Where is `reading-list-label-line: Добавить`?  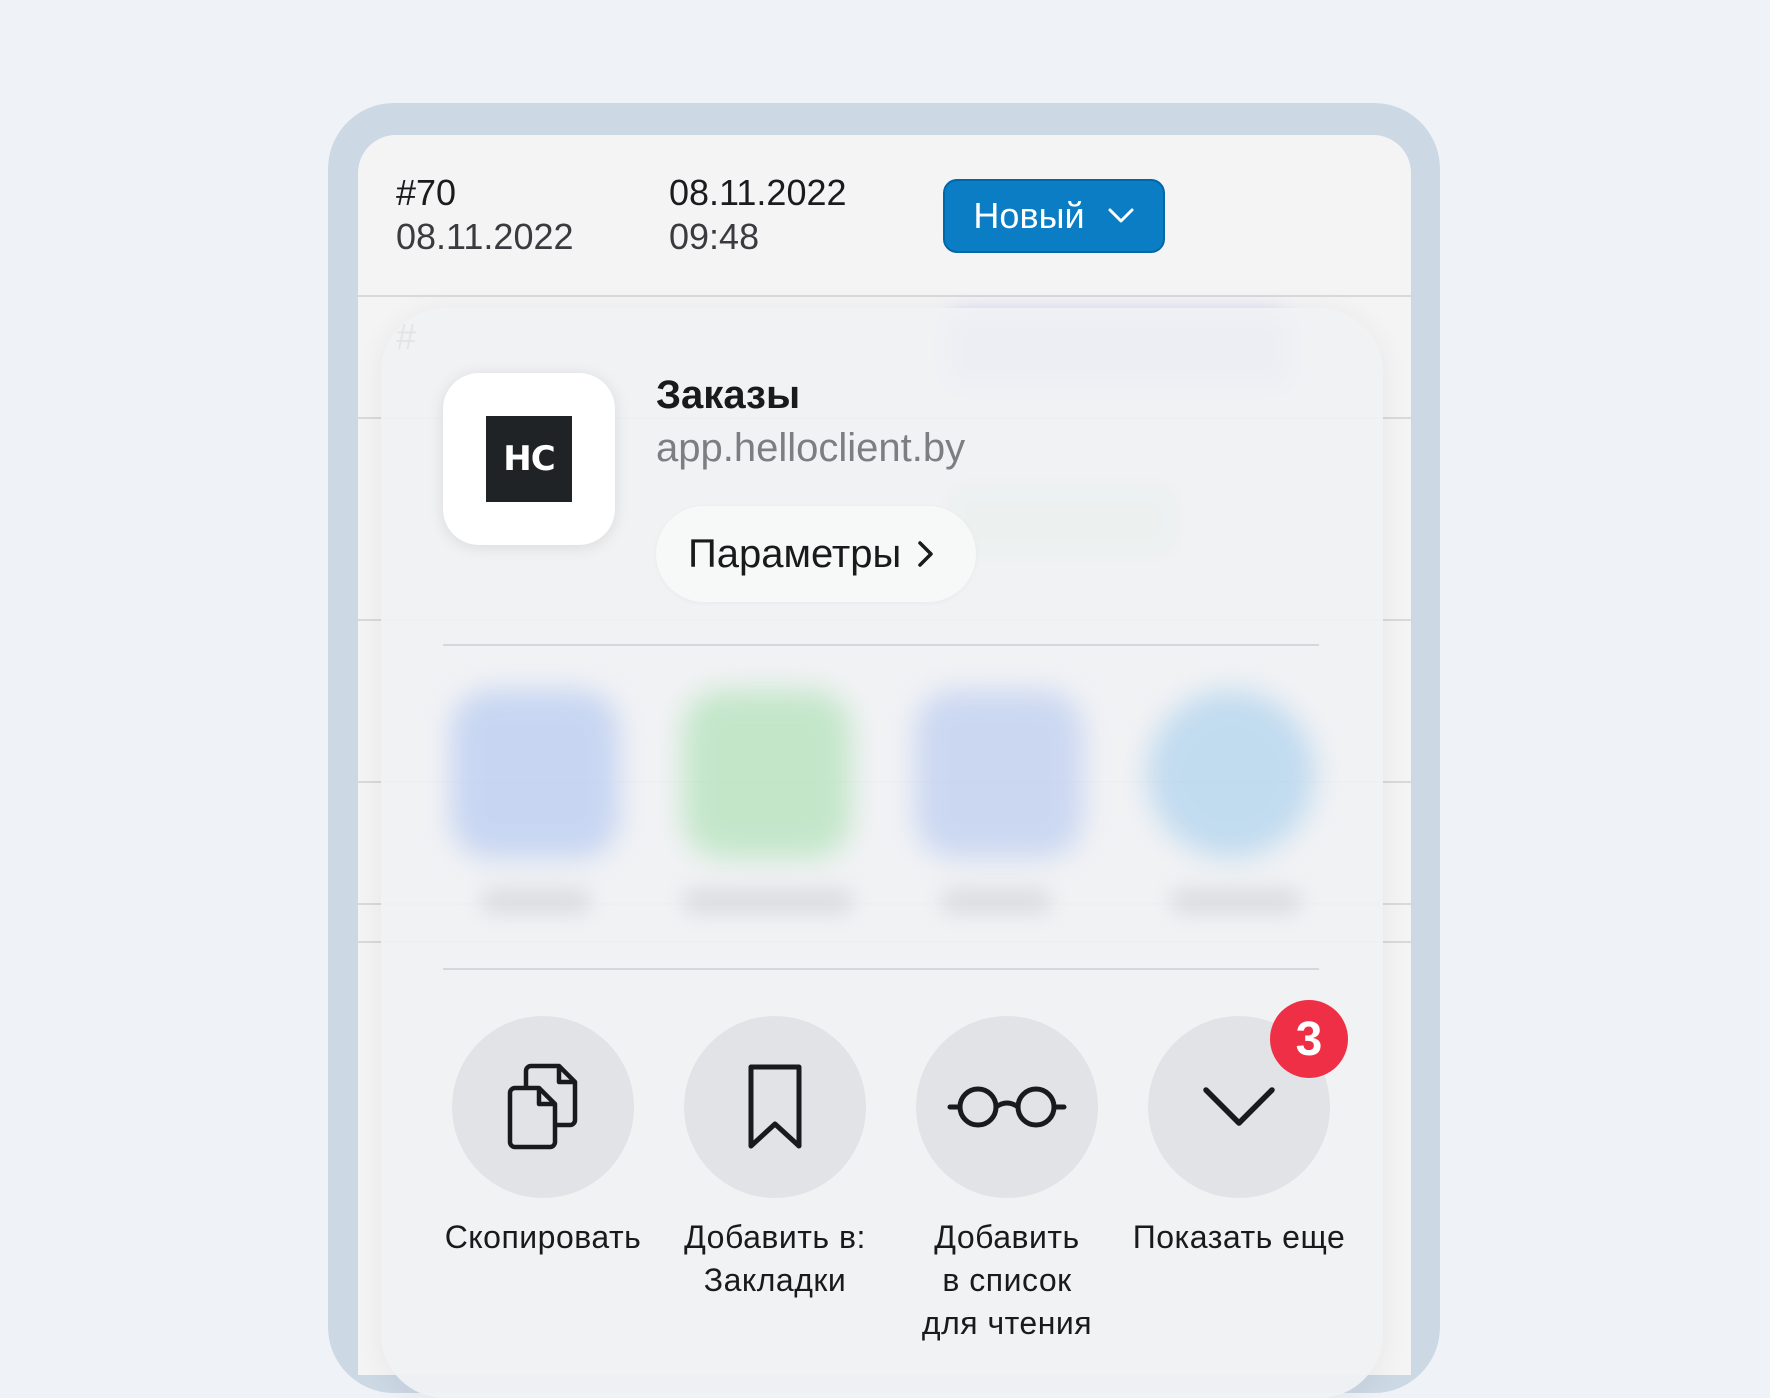
reading-list-label-line: Добавить is located at coordinates (1007, 1237).